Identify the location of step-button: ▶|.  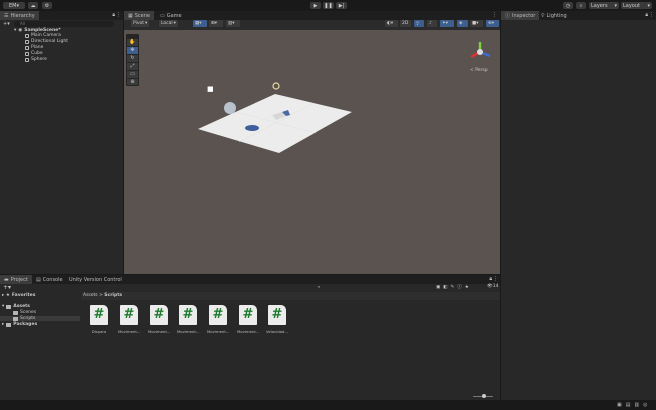
(341, 5).